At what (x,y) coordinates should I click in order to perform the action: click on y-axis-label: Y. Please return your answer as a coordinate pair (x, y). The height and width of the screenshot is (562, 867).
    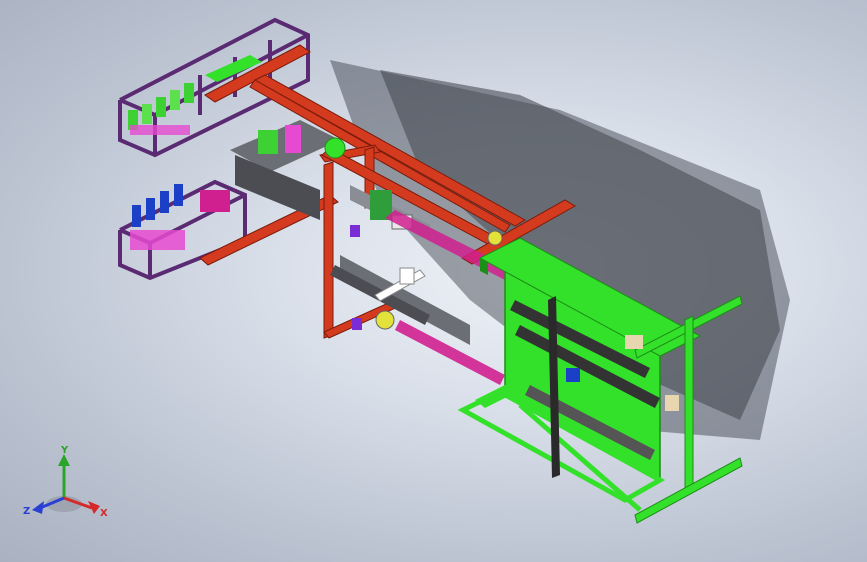
    Looking at the image, I should click on (64, 451).